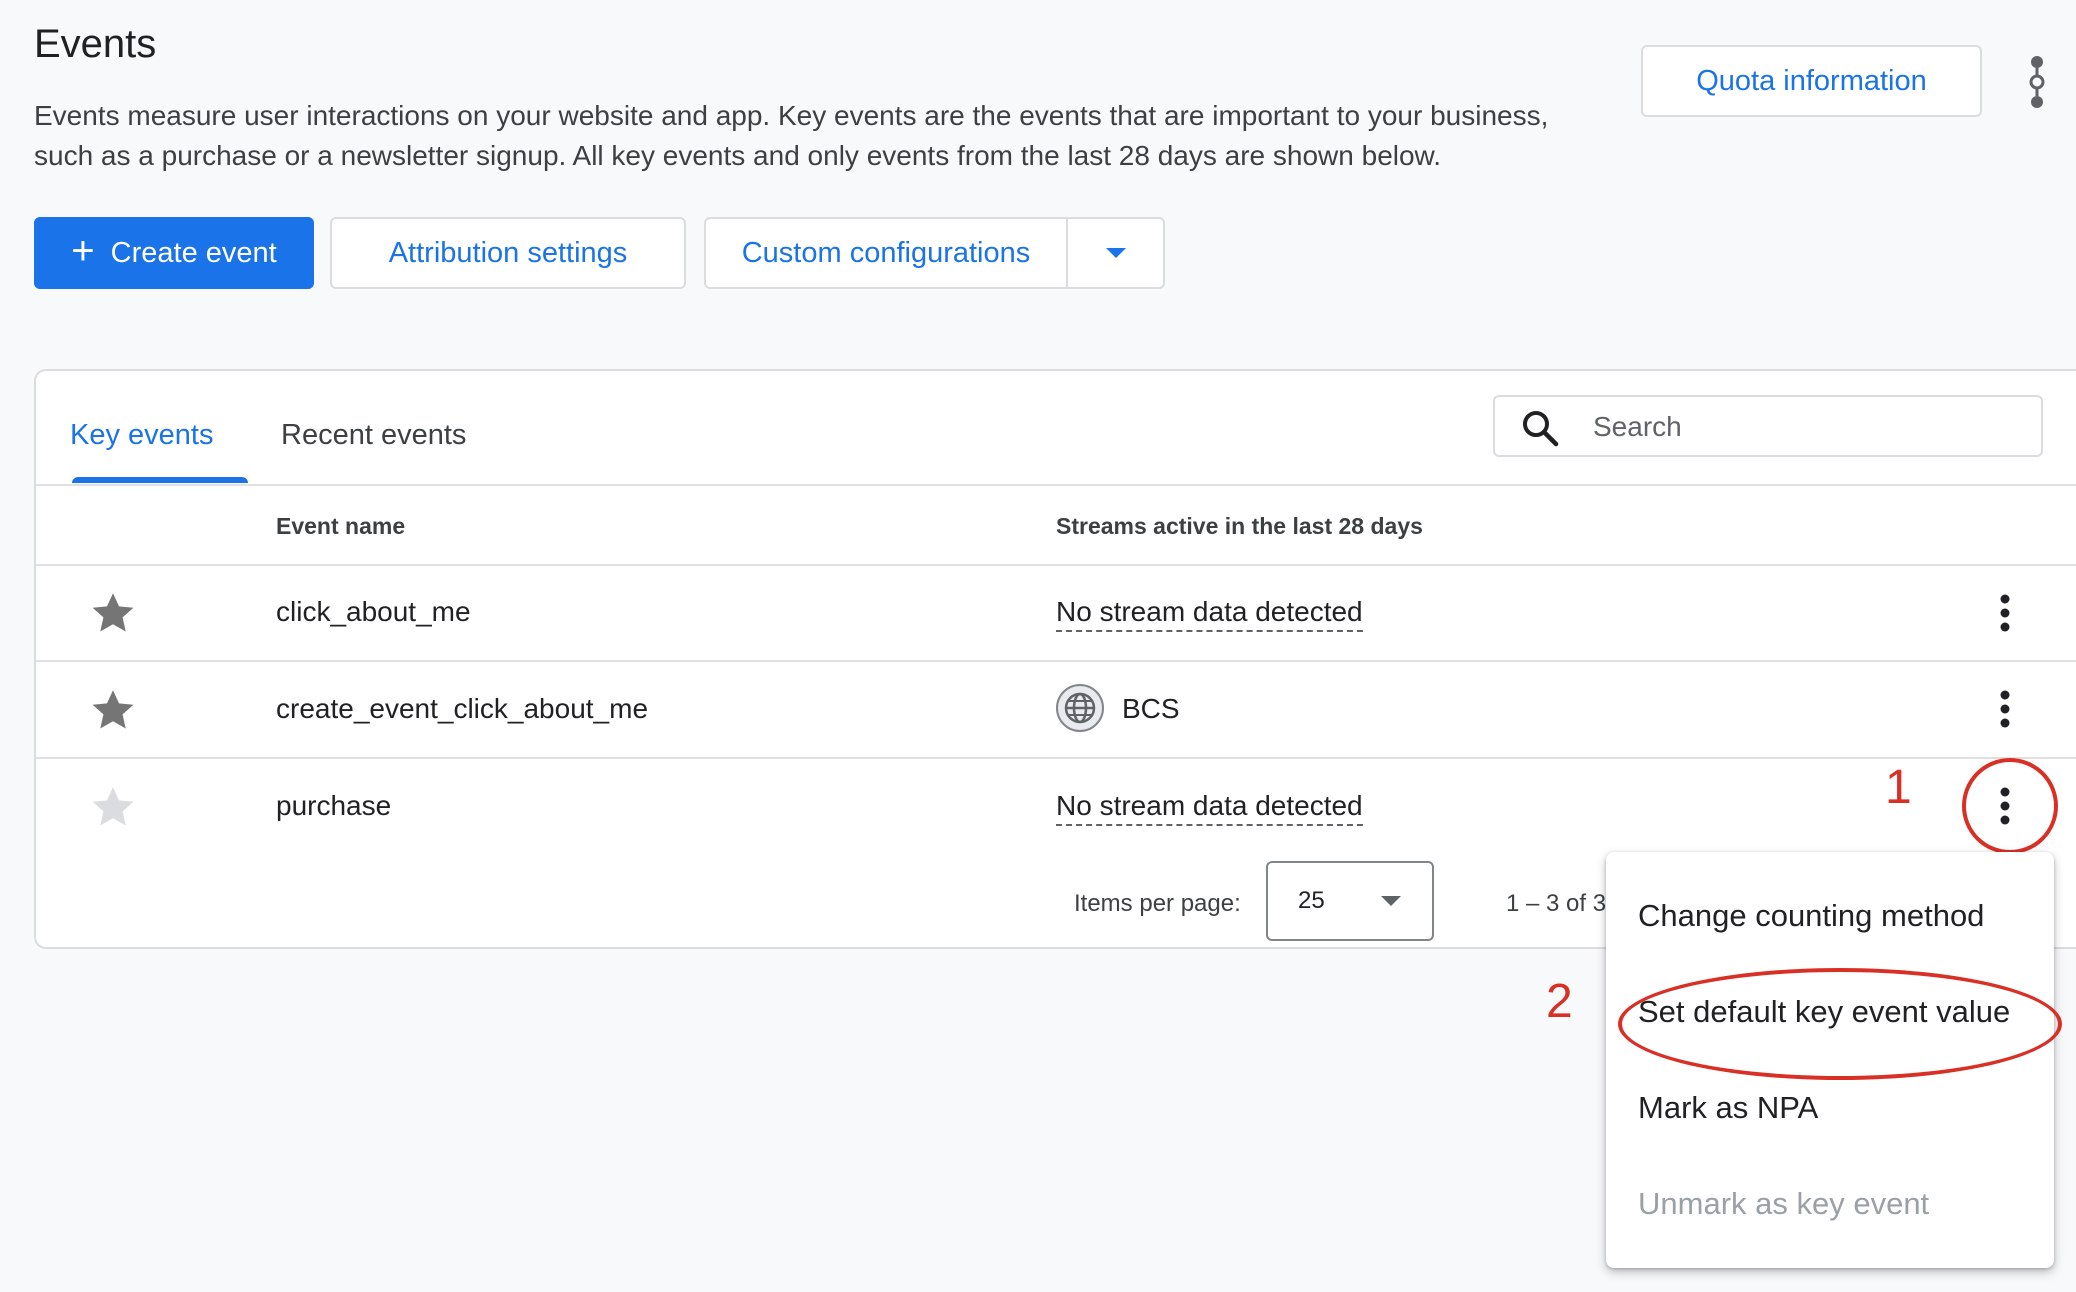 The width and height of the screenshot is (2076, 1292). I want to click on attribution-settings-button: Attribution settings, so click(508, 253).